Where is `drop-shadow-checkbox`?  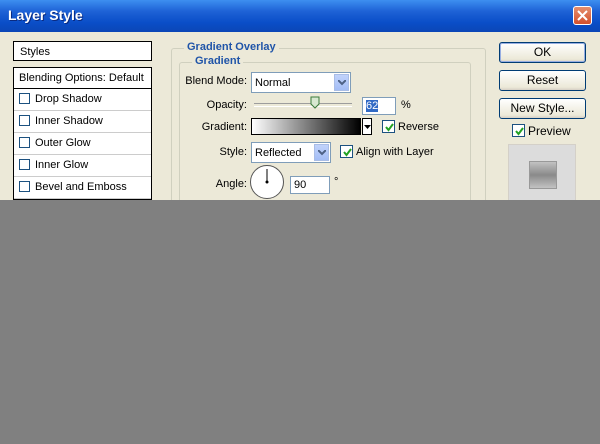 drop-shadow-checkbox is located at coordinates (24, 98).